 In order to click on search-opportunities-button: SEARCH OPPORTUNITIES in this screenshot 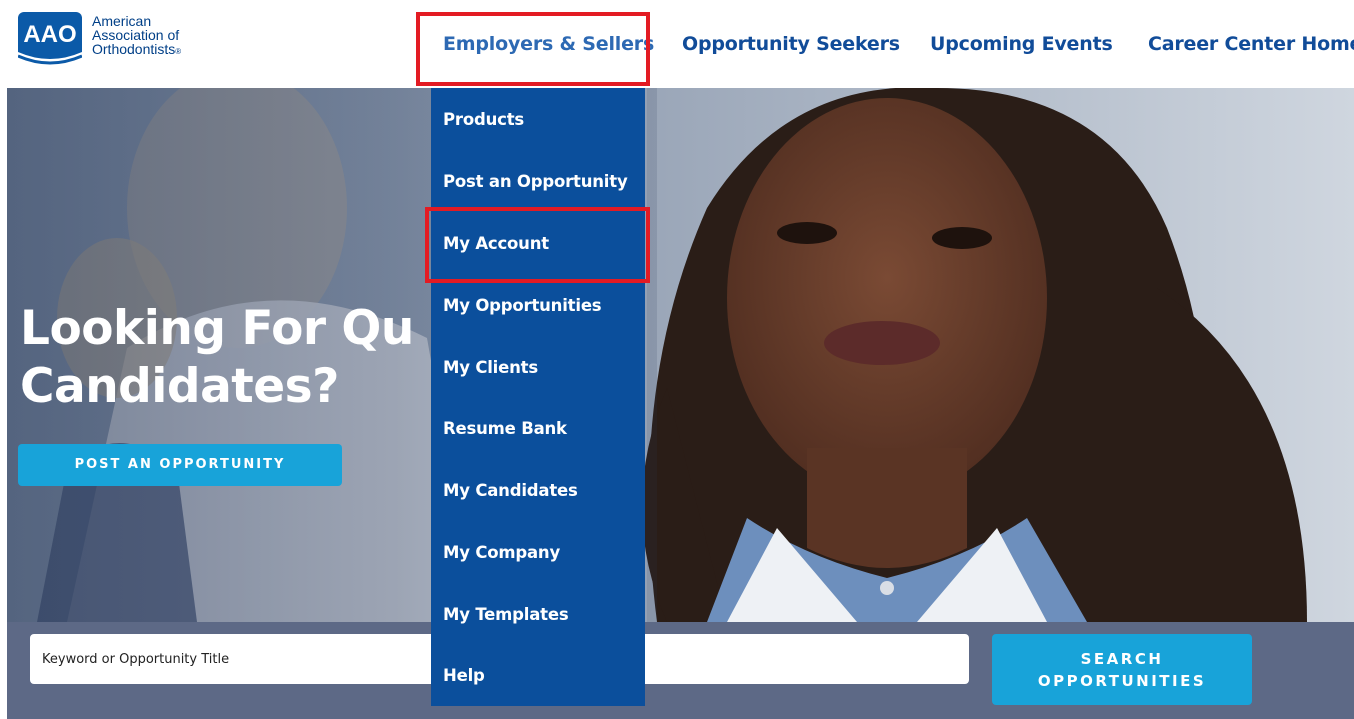, I will do `click(1122, 669)`.